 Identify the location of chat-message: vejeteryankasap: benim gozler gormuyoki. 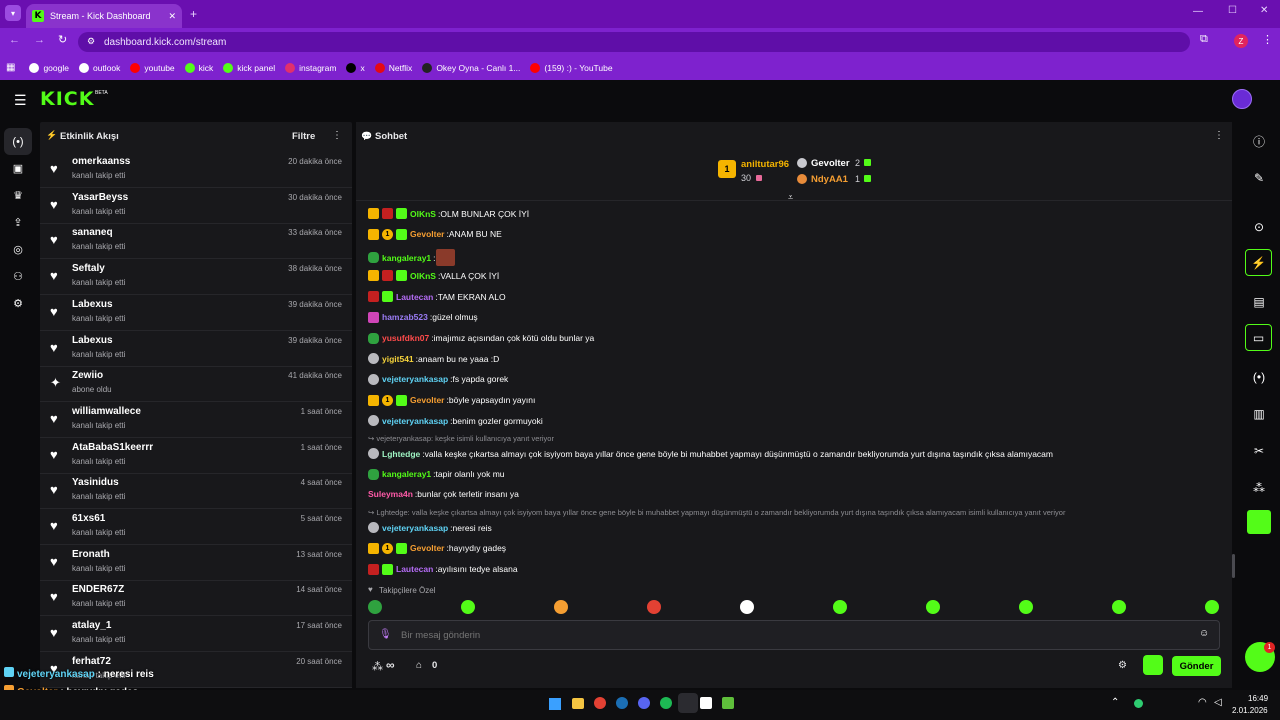
(455, 421).